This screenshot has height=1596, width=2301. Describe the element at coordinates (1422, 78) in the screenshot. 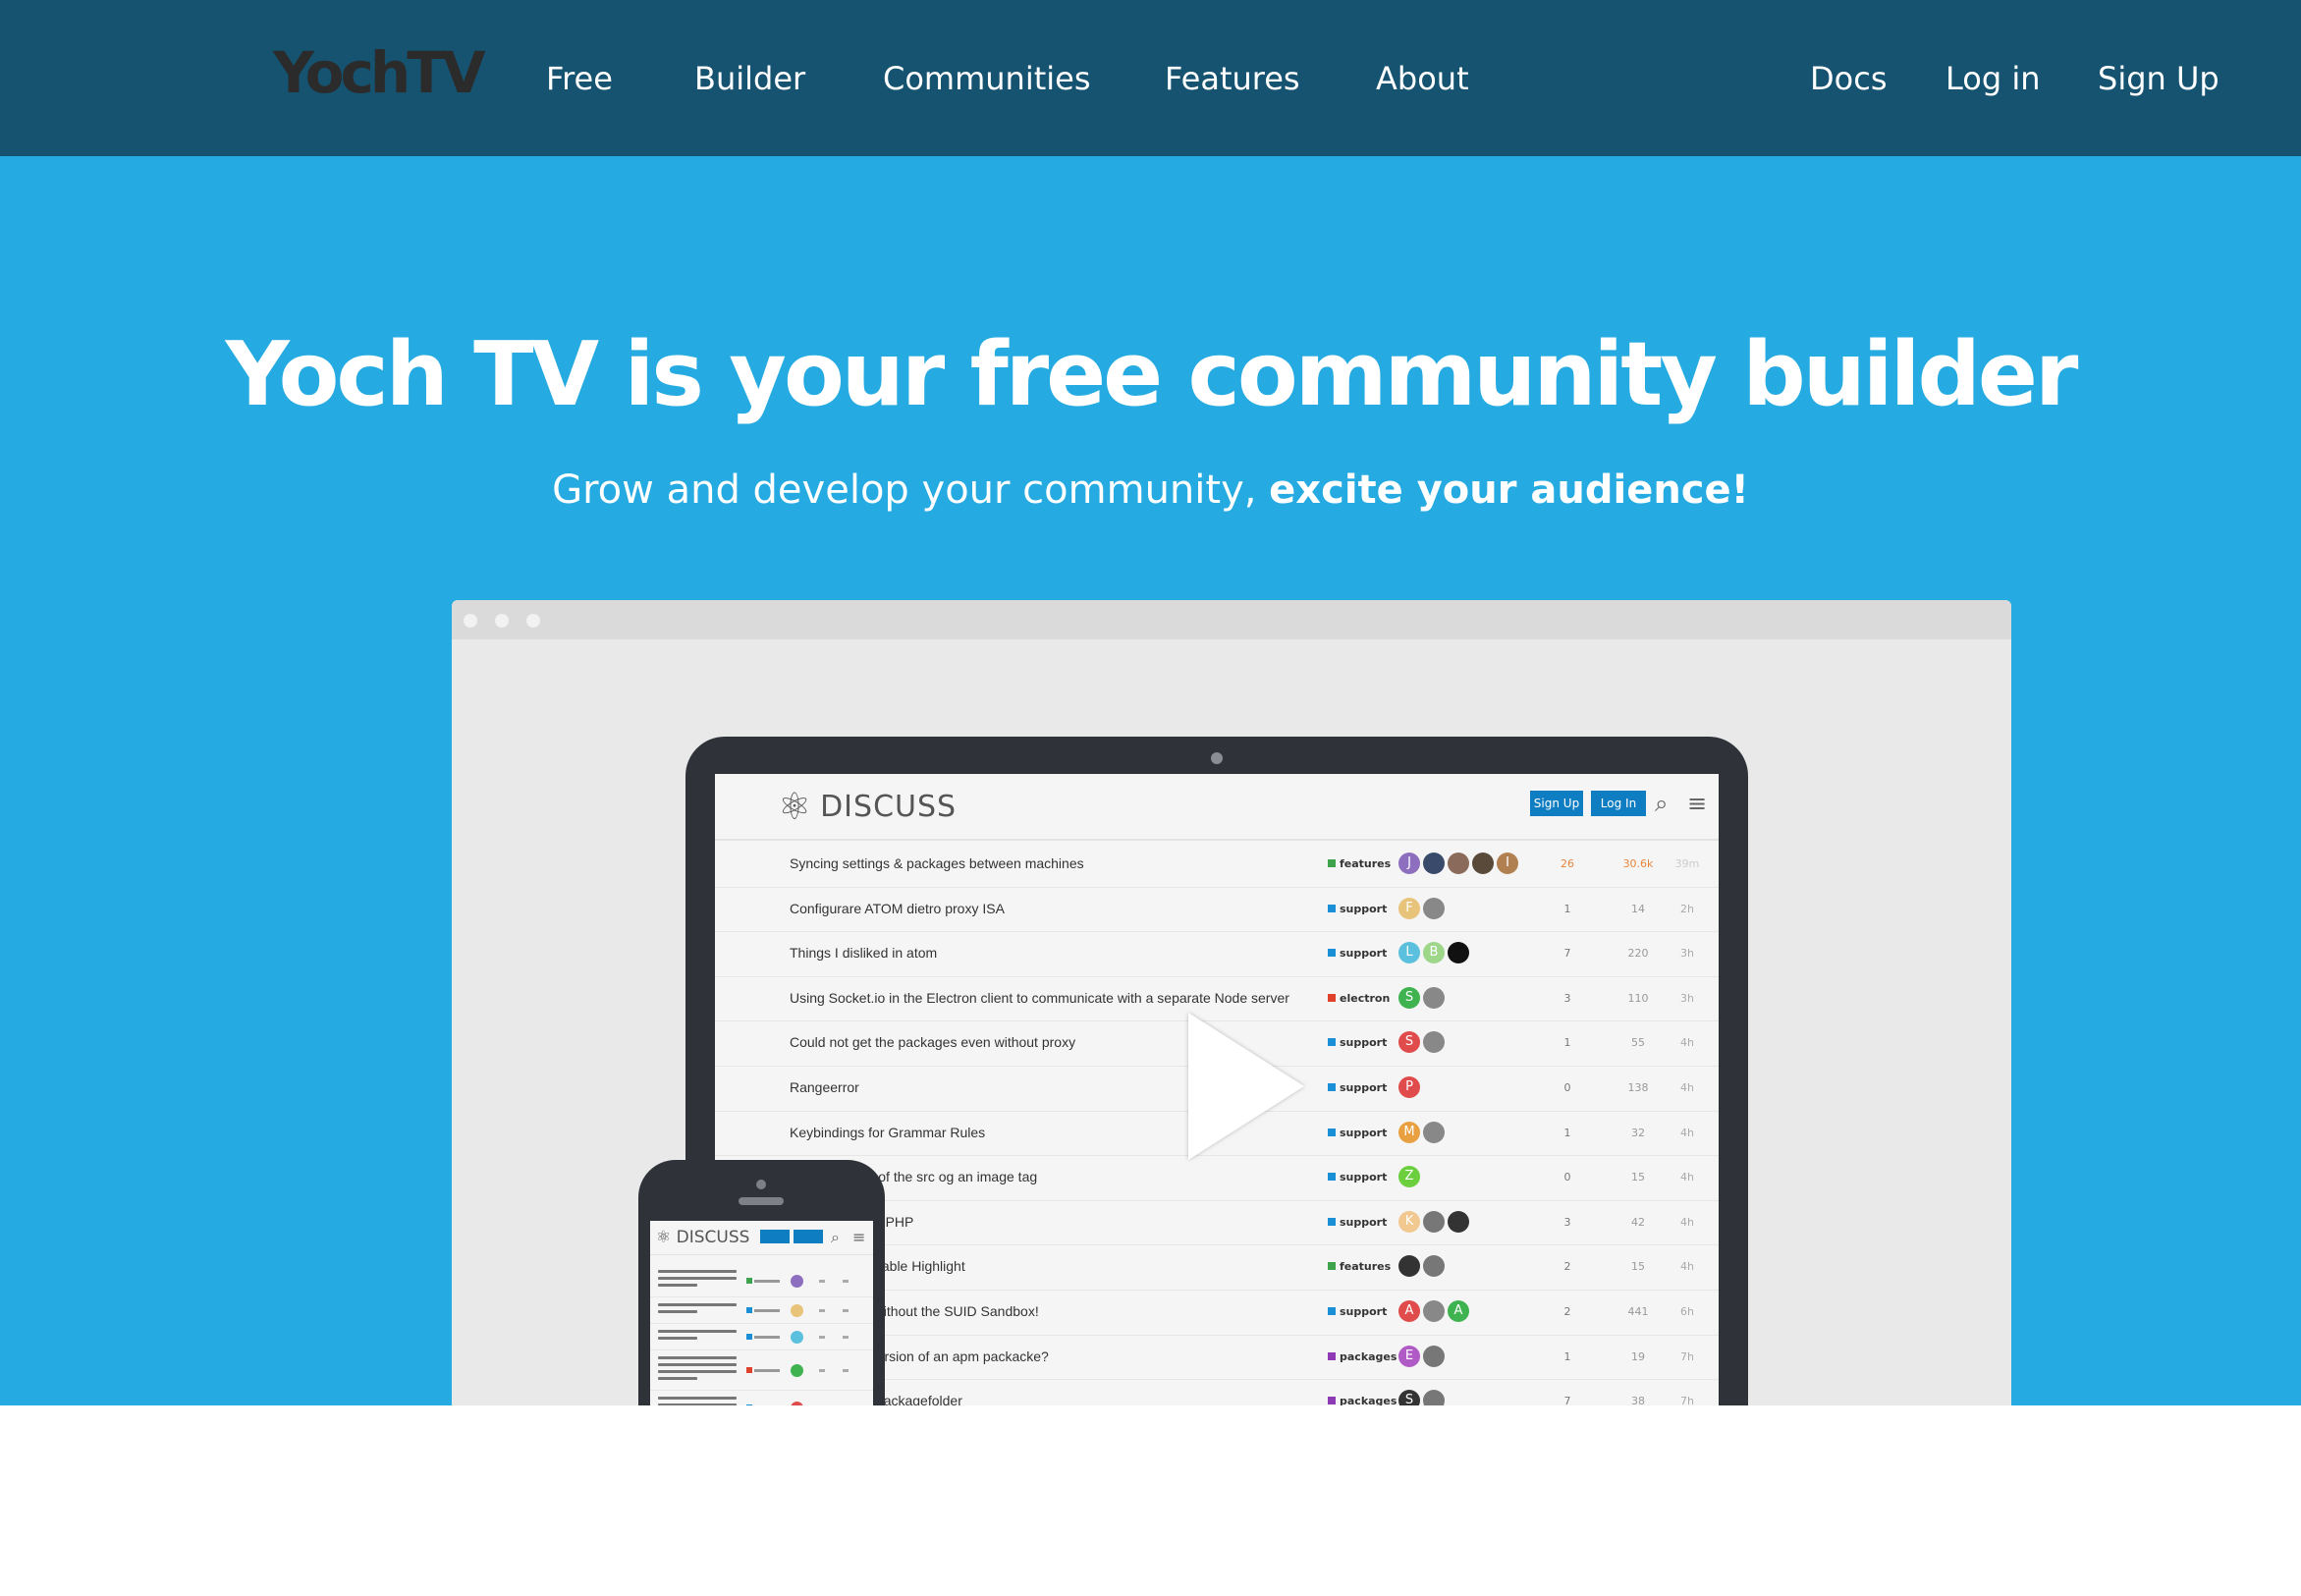

I see `nav-link-about: About` at that location.